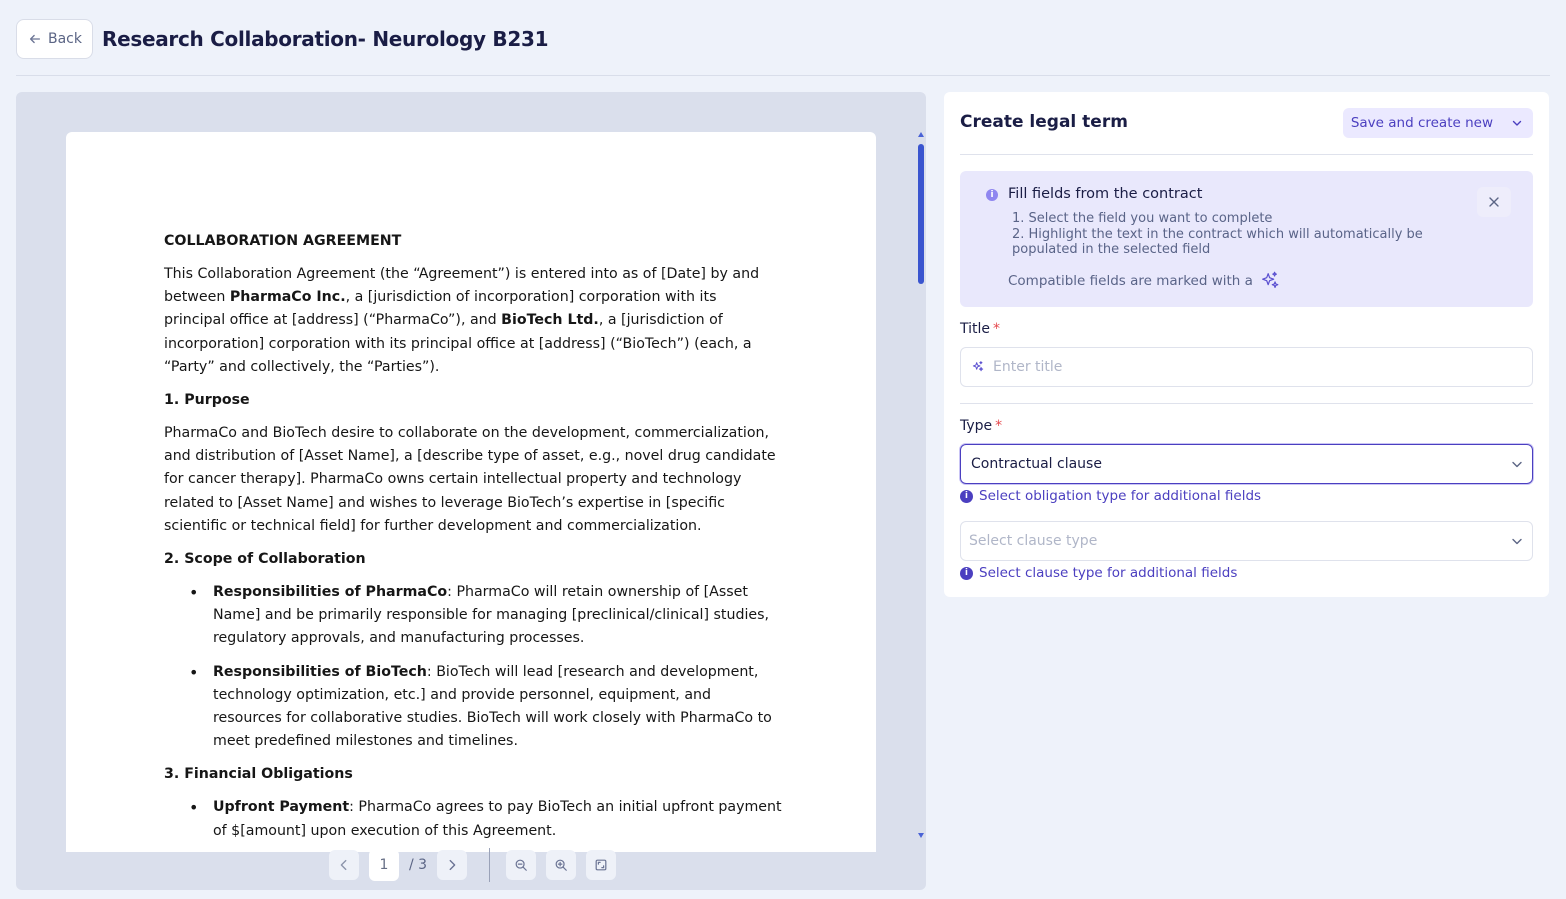  I want to click on zoom-in-icon, so click(561, 865).